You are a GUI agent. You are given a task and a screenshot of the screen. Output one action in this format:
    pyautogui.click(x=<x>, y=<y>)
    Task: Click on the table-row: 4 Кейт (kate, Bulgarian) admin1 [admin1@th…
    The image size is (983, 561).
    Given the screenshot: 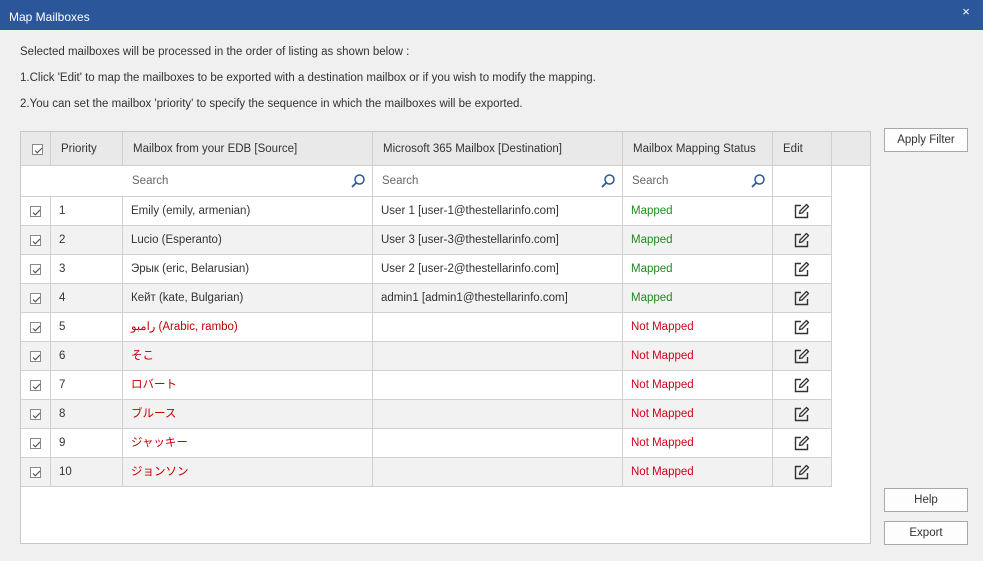 What is the action you would take?
    pyautogui.click(x=426, y=298)
    